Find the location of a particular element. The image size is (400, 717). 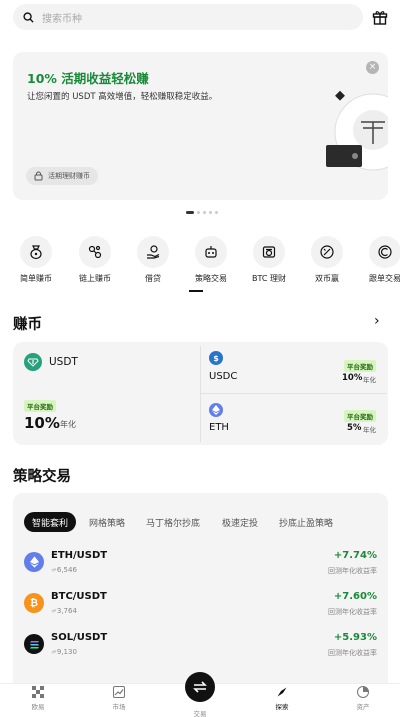

usdc-icon: $ is located at coordinates (216, 358).